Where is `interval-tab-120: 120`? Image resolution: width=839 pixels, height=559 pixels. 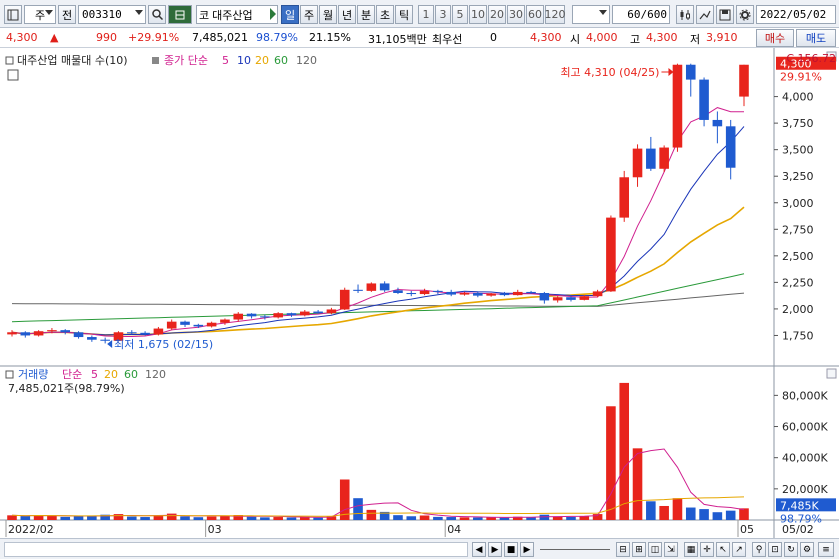
interval-tab-120: 120 is located at coordinates (555, 14).